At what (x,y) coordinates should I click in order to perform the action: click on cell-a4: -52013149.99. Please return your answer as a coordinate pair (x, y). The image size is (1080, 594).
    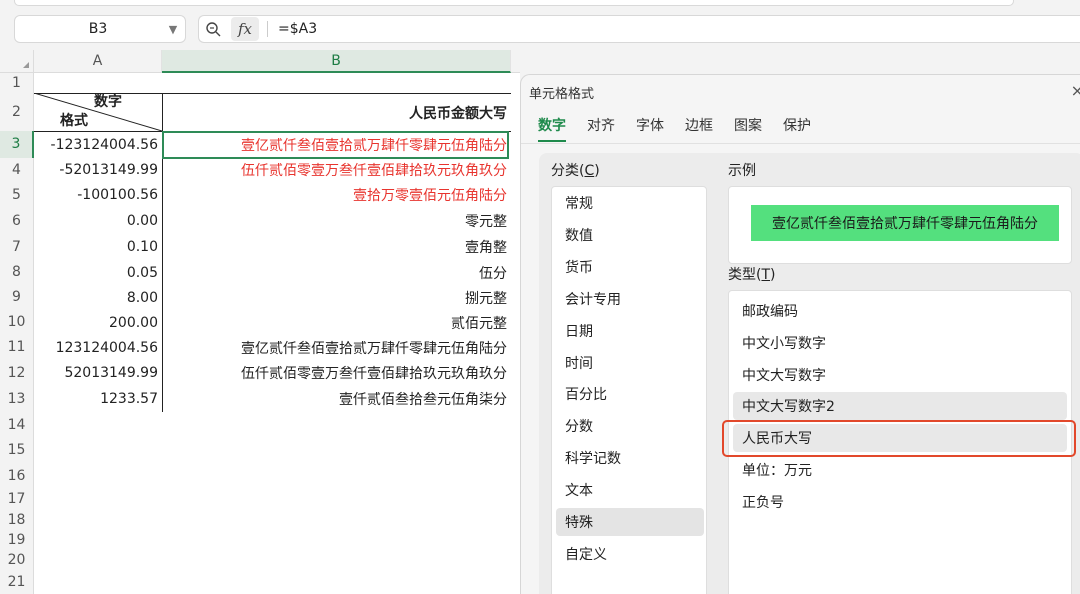
    Looking at the image, I should click on (98, 170).